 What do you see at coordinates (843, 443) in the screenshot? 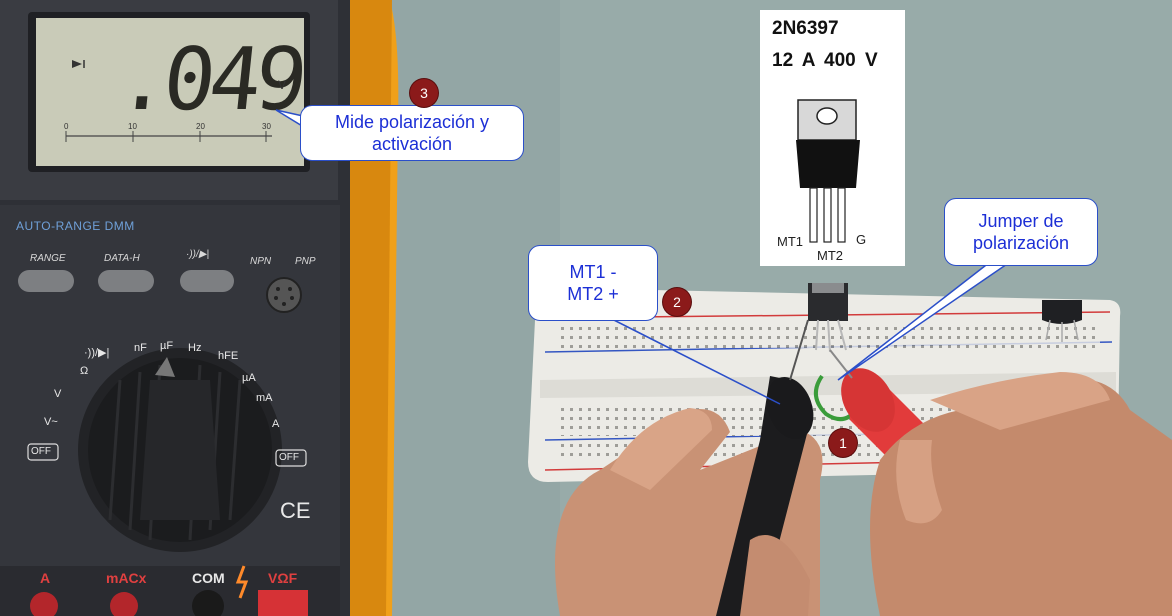
I see `badge-1: 1` at bounding box center [843, 443].